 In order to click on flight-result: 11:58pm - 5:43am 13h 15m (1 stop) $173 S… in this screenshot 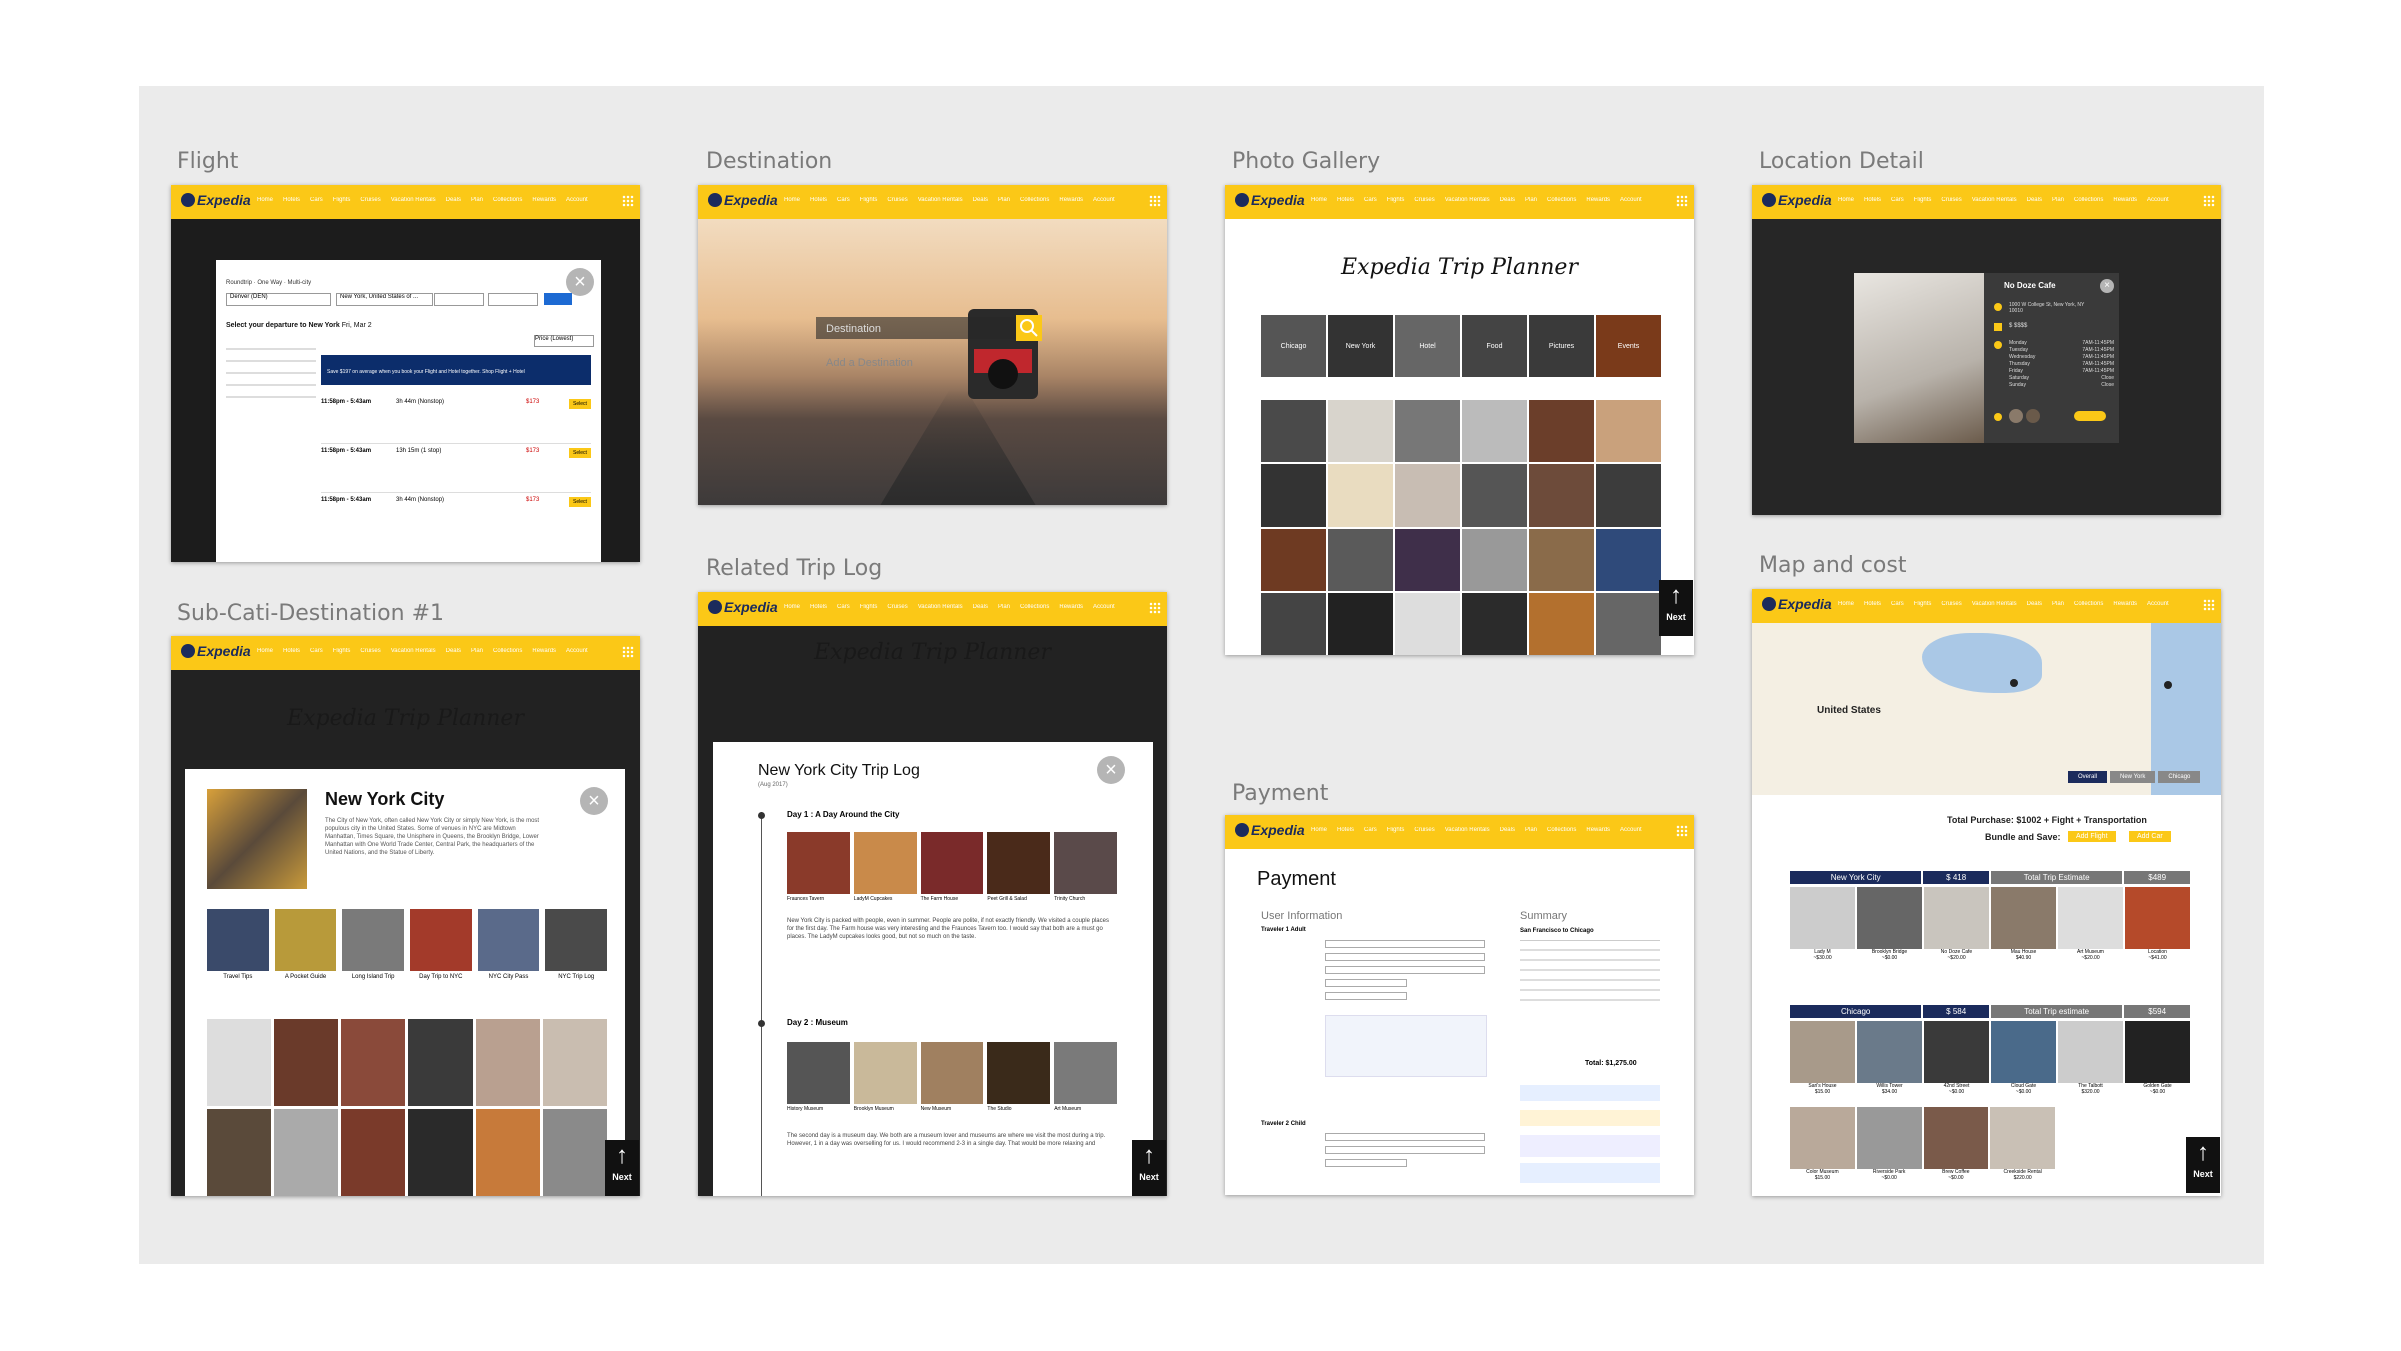, I will do `click(456, 468)`.